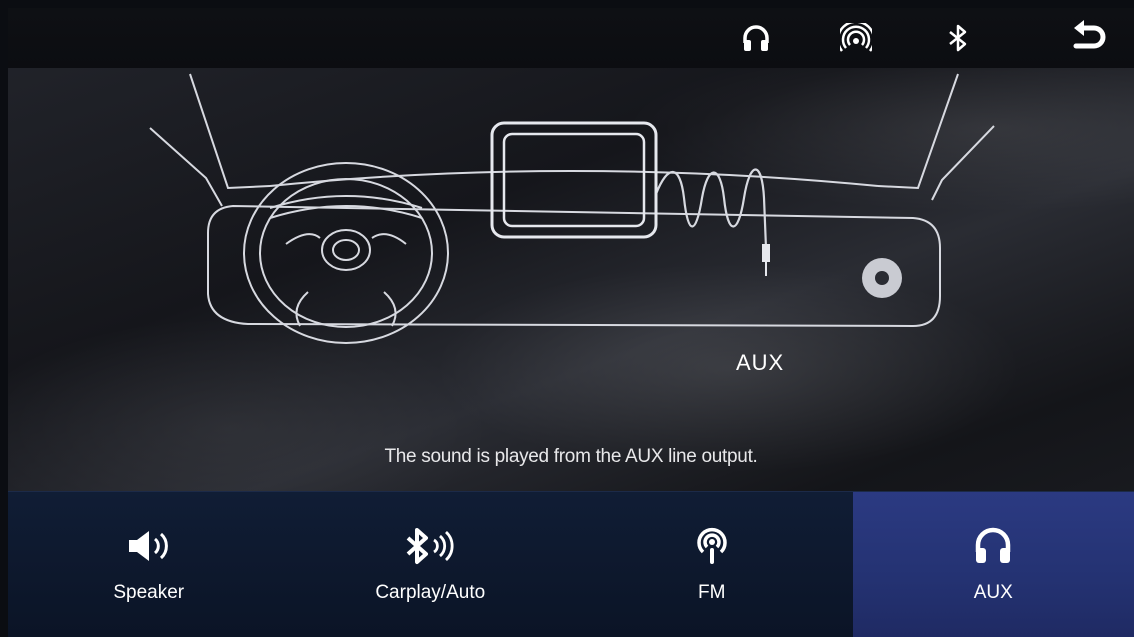 The height and width of the screenshot is (637, 1134). What do you see at coordinates (149, 592) in the screenshot?
I see `tab-label: Speaker` at bounding box center [149, 592].